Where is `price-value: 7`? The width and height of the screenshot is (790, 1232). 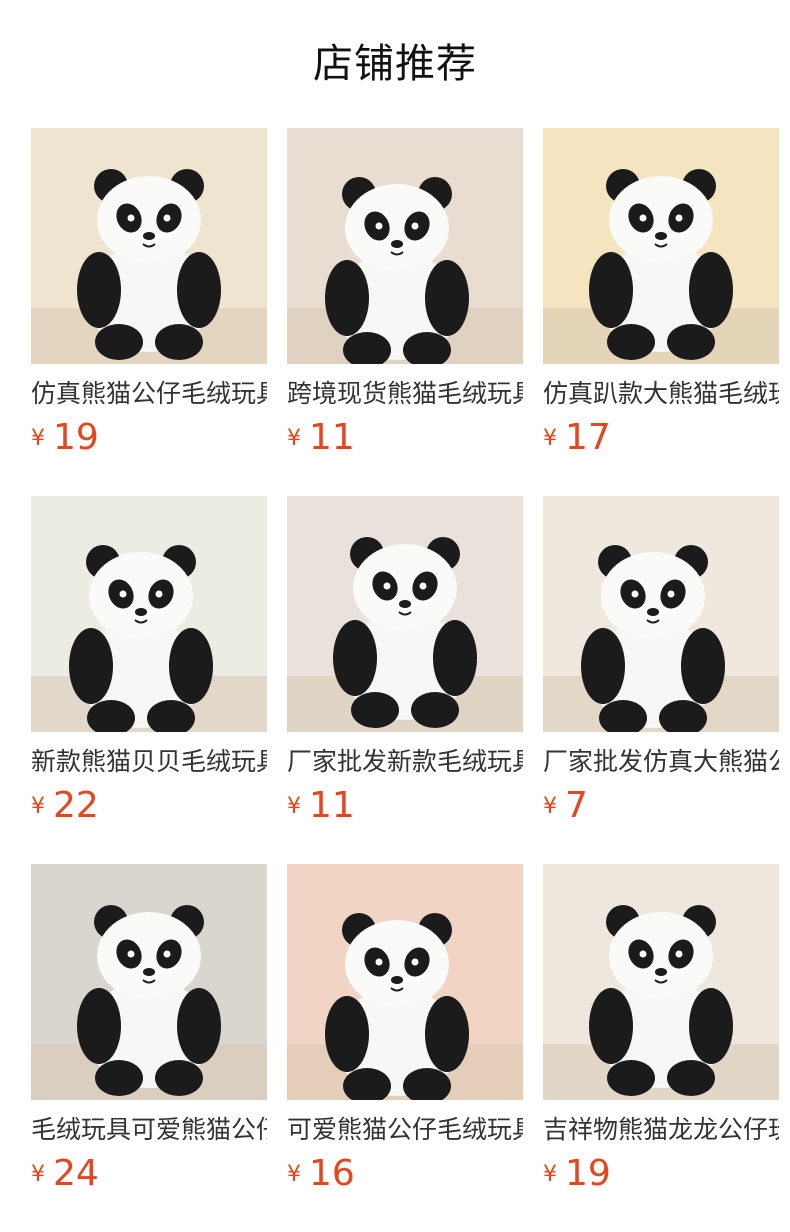 price-value: 7 is located at coordinates (576, 805).